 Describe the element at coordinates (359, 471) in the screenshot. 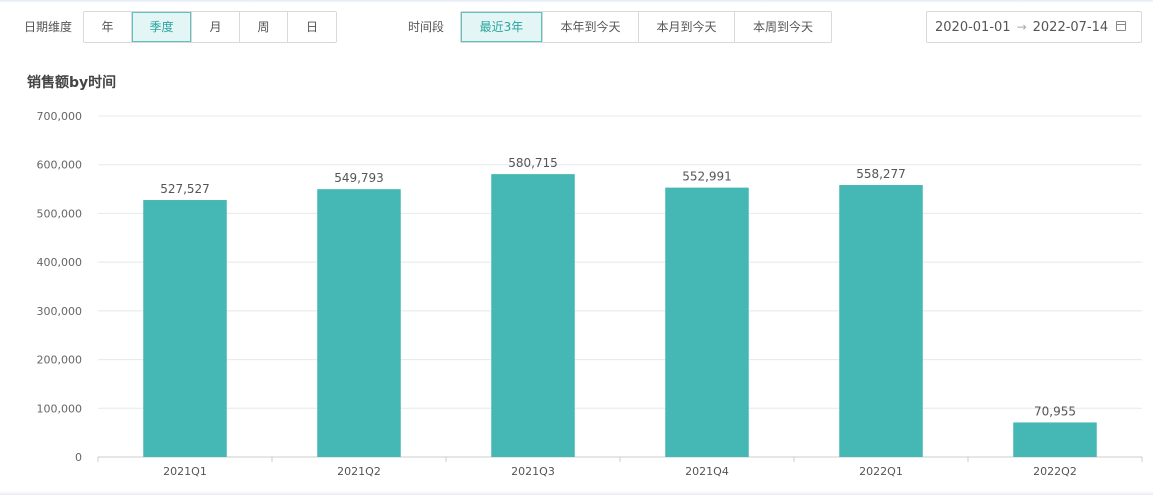

I see `x-tick-label: 2021Q2` at that location.